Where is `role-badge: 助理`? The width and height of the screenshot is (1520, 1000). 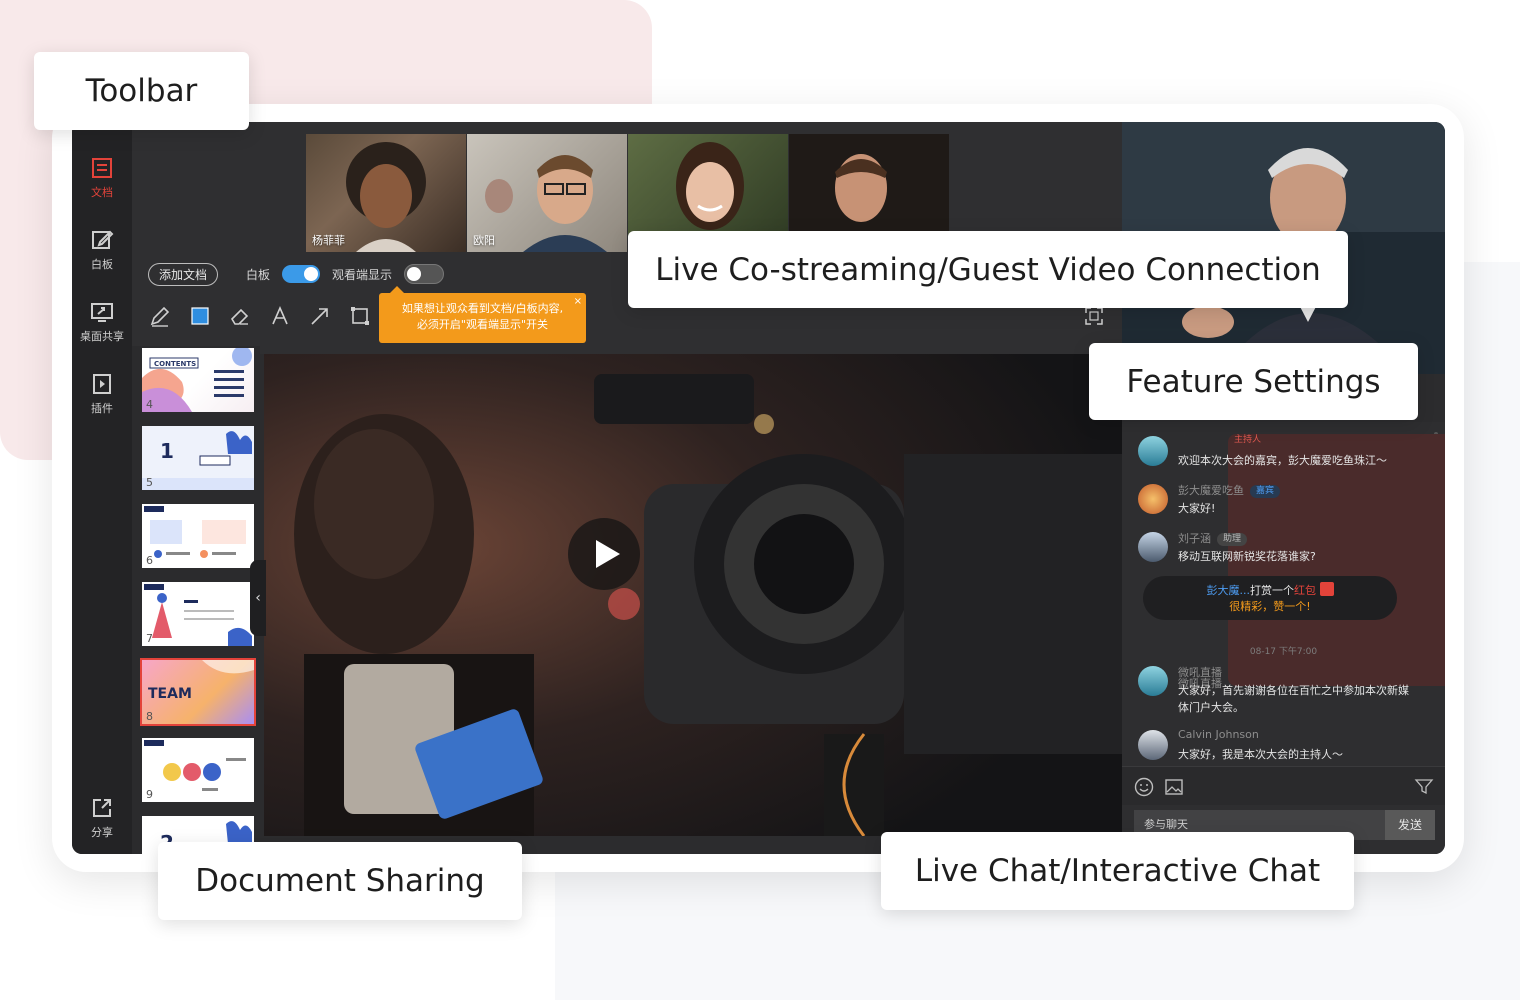
role-badge: 助理 is located at coordinates (1232, 539).